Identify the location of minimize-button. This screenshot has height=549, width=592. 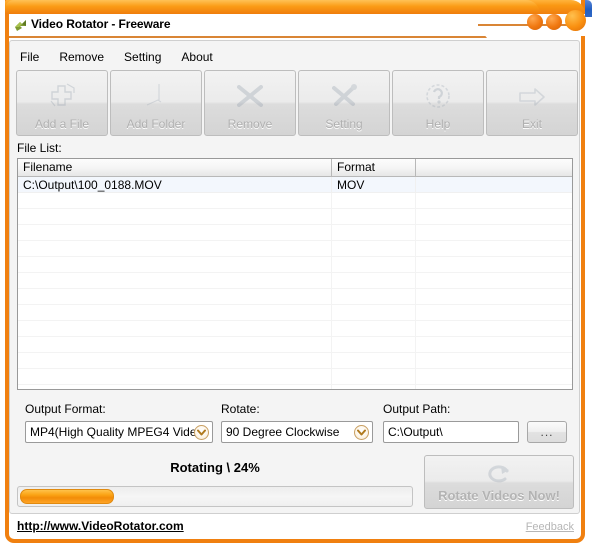
(535, 22).